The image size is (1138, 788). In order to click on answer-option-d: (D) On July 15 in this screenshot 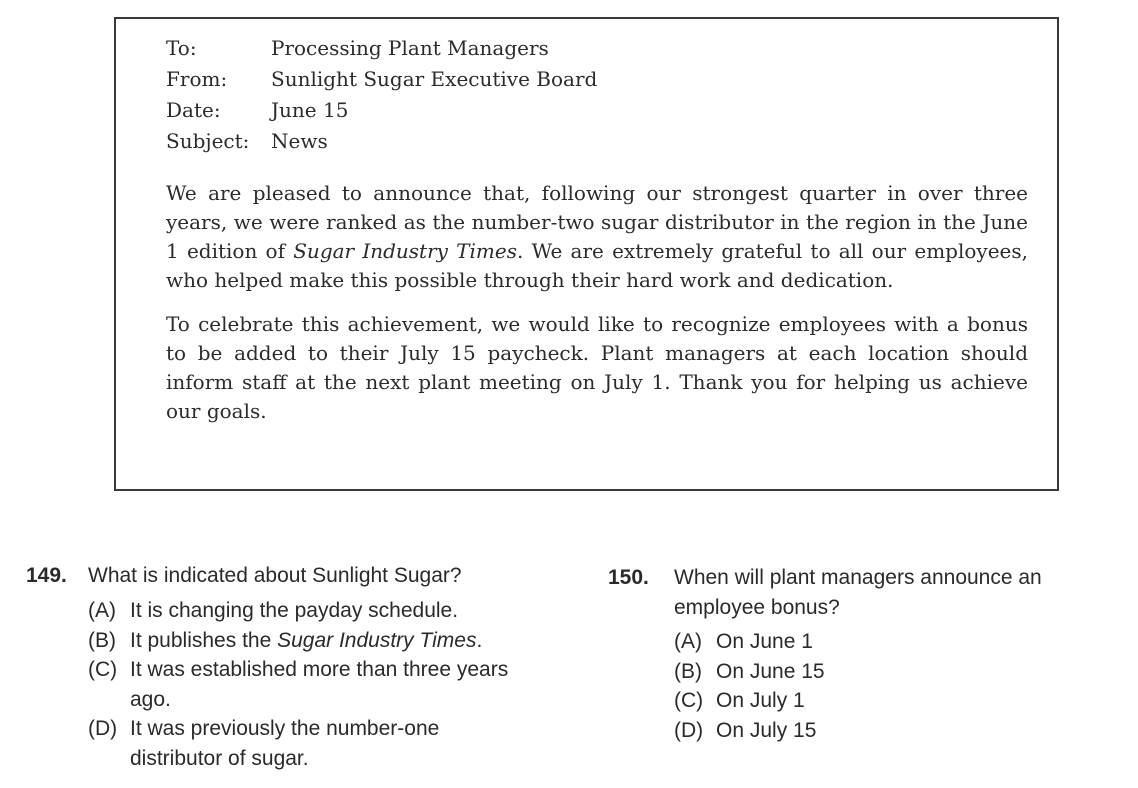, I will do `click(901, 731)`.